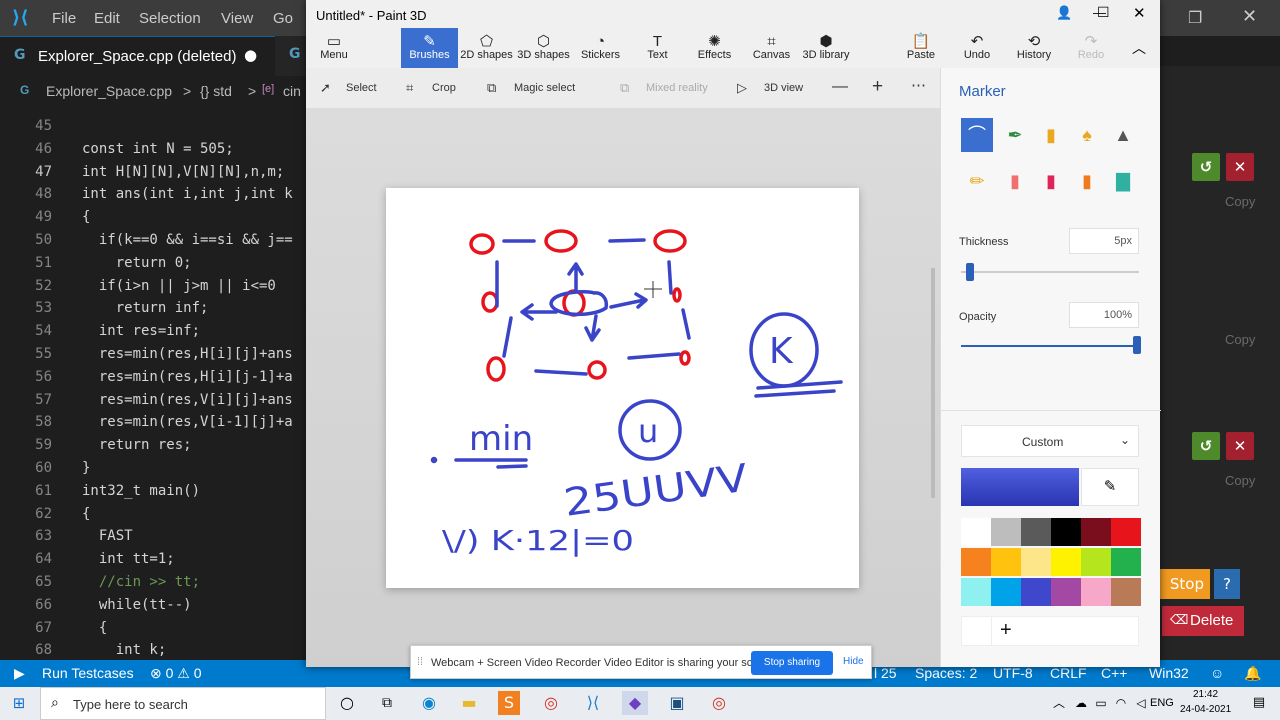 This screenshot has height=720, width=1280. What do you see at coordinates (194, 331) in the screenshot?
I see `code-line: int res=inf;` at bounding box center [194, 331].